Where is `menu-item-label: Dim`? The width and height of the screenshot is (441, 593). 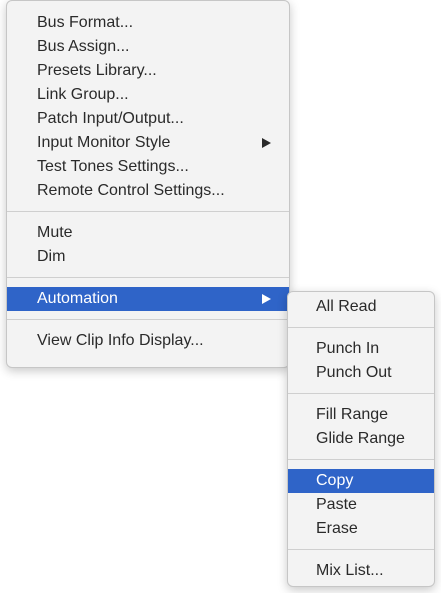
menu-item-label: Dim is located at coordinates (51, 256).